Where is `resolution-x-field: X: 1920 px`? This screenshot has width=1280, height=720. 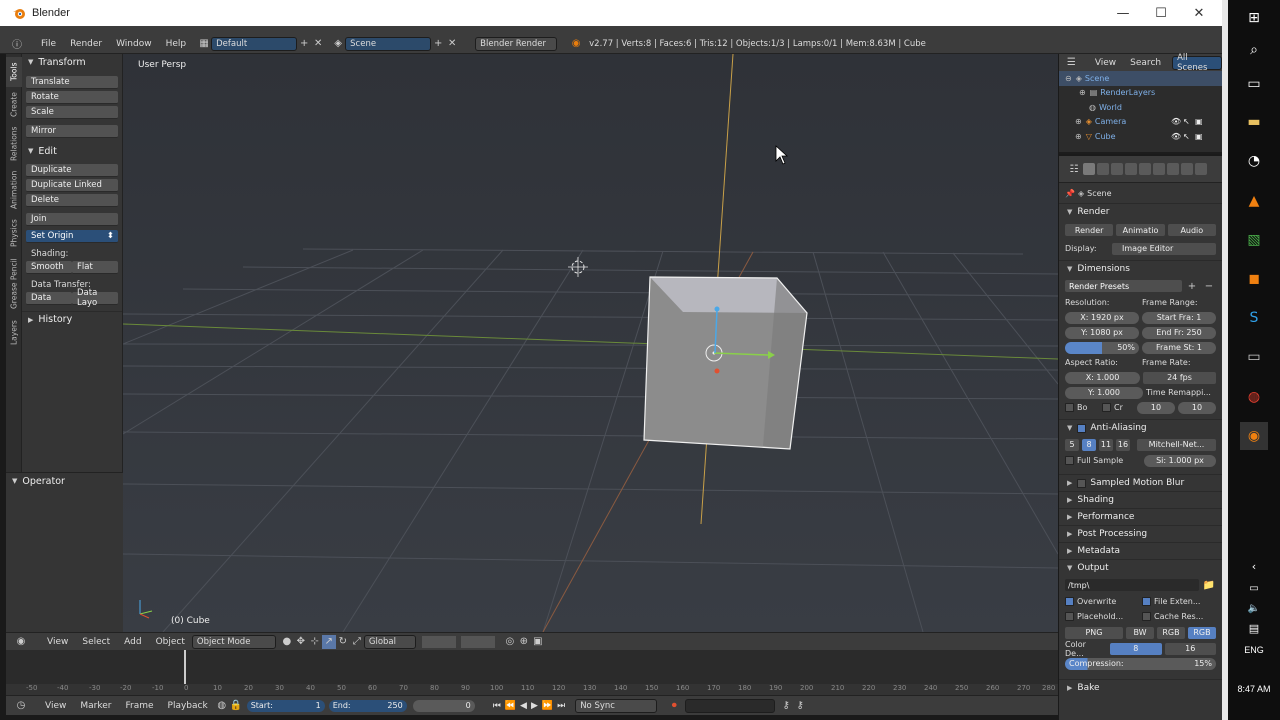 resolution-x-field: X: 1920 px is located at coordinates (1102, 317).